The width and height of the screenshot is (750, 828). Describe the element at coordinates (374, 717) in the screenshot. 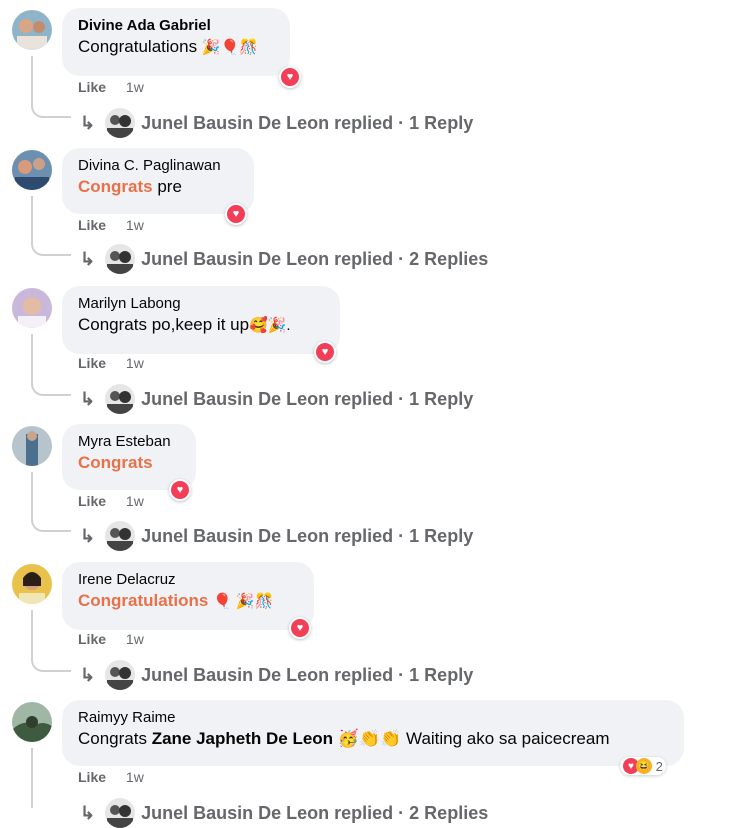

I see `comment-author: Raimyy Raime` at that location.